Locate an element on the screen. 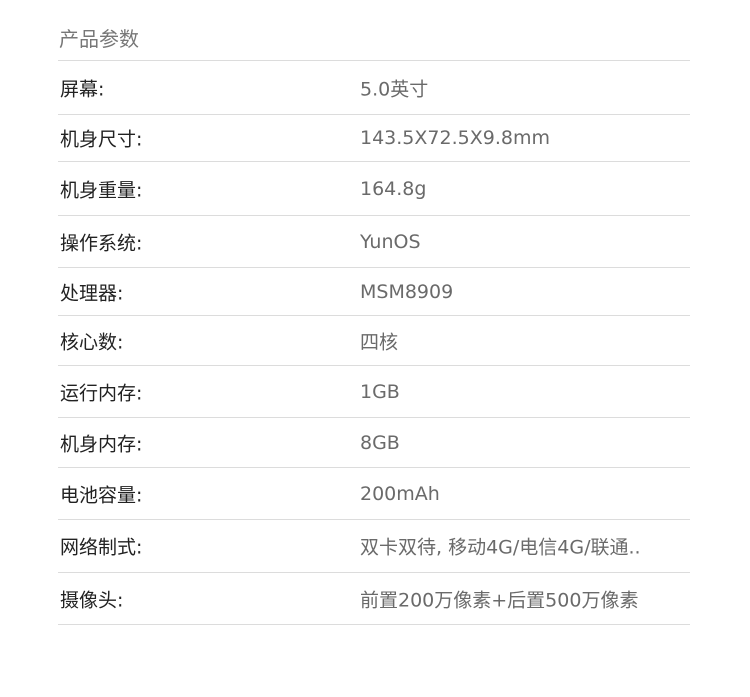  spec-row-processor: 处理器: MSM8909 is located at coordinates (374, 292).